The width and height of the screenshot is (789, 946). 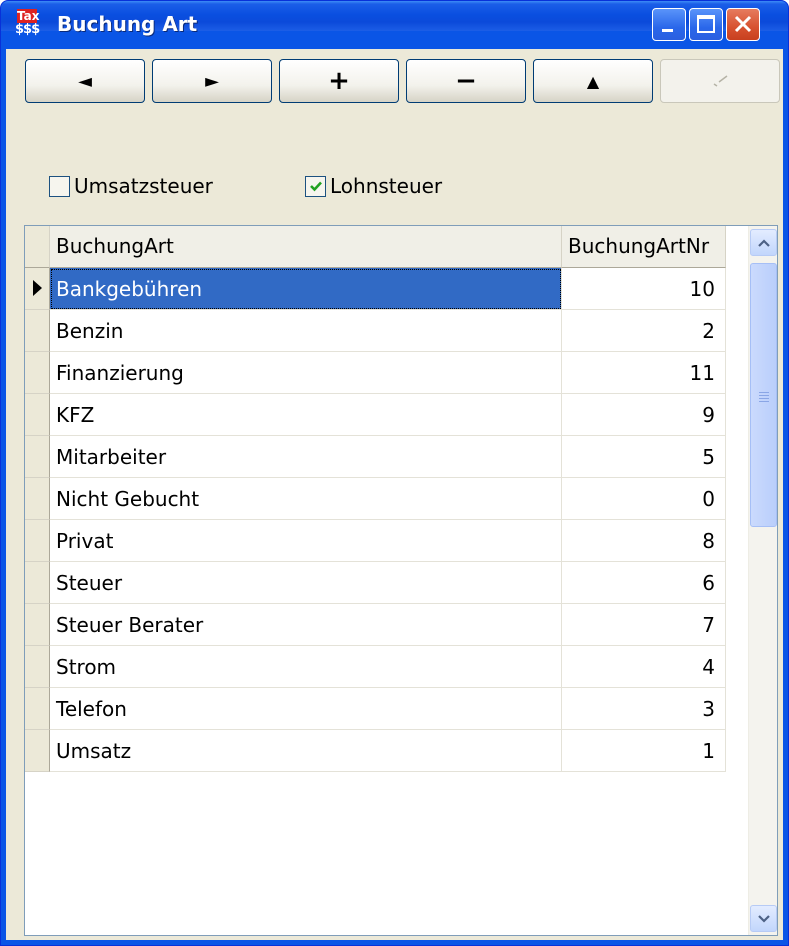 What do you see at coordinates (128, 499) in the screenshot?
I see `cell-text: Nicht Gebucht` at bounding box center [128, 499].